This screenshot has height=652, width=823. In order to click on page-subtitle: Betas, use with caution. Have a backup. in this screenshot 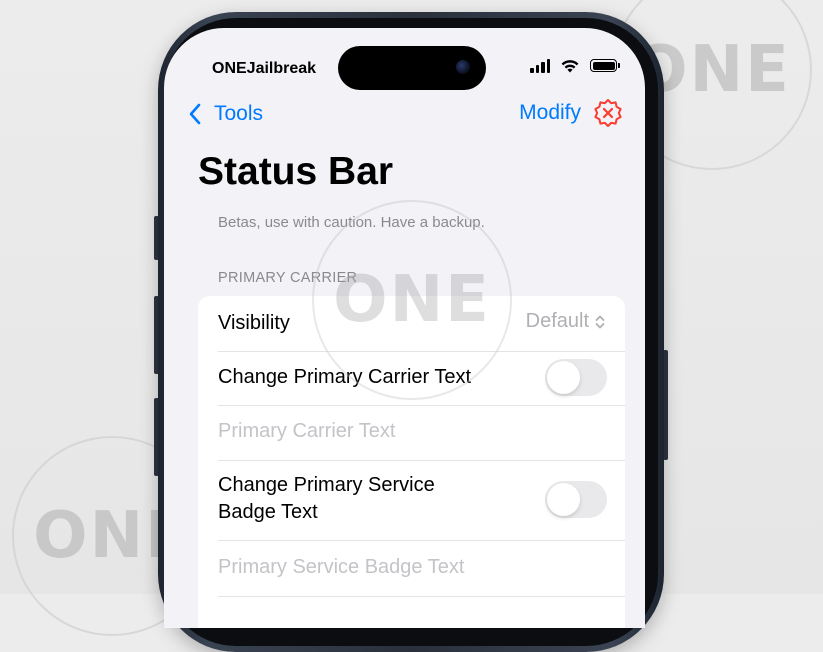, I will do `click(351, 222)`.